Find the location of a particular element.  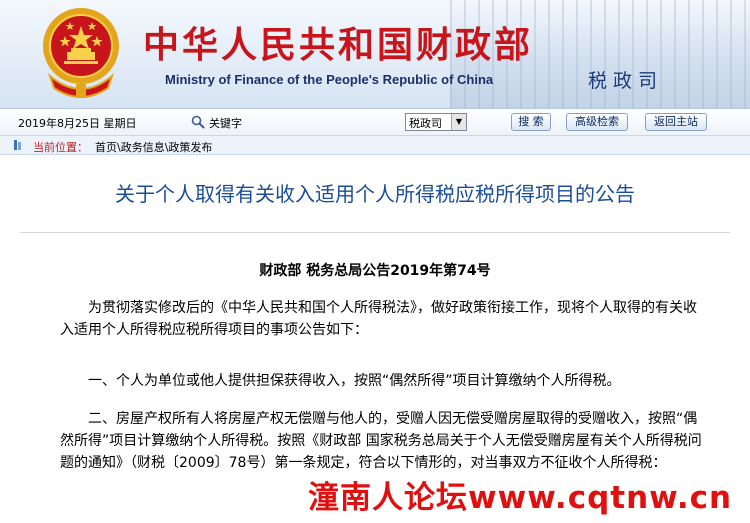

chevron-down-icon: ▼ is located at coordinates (458, 122).